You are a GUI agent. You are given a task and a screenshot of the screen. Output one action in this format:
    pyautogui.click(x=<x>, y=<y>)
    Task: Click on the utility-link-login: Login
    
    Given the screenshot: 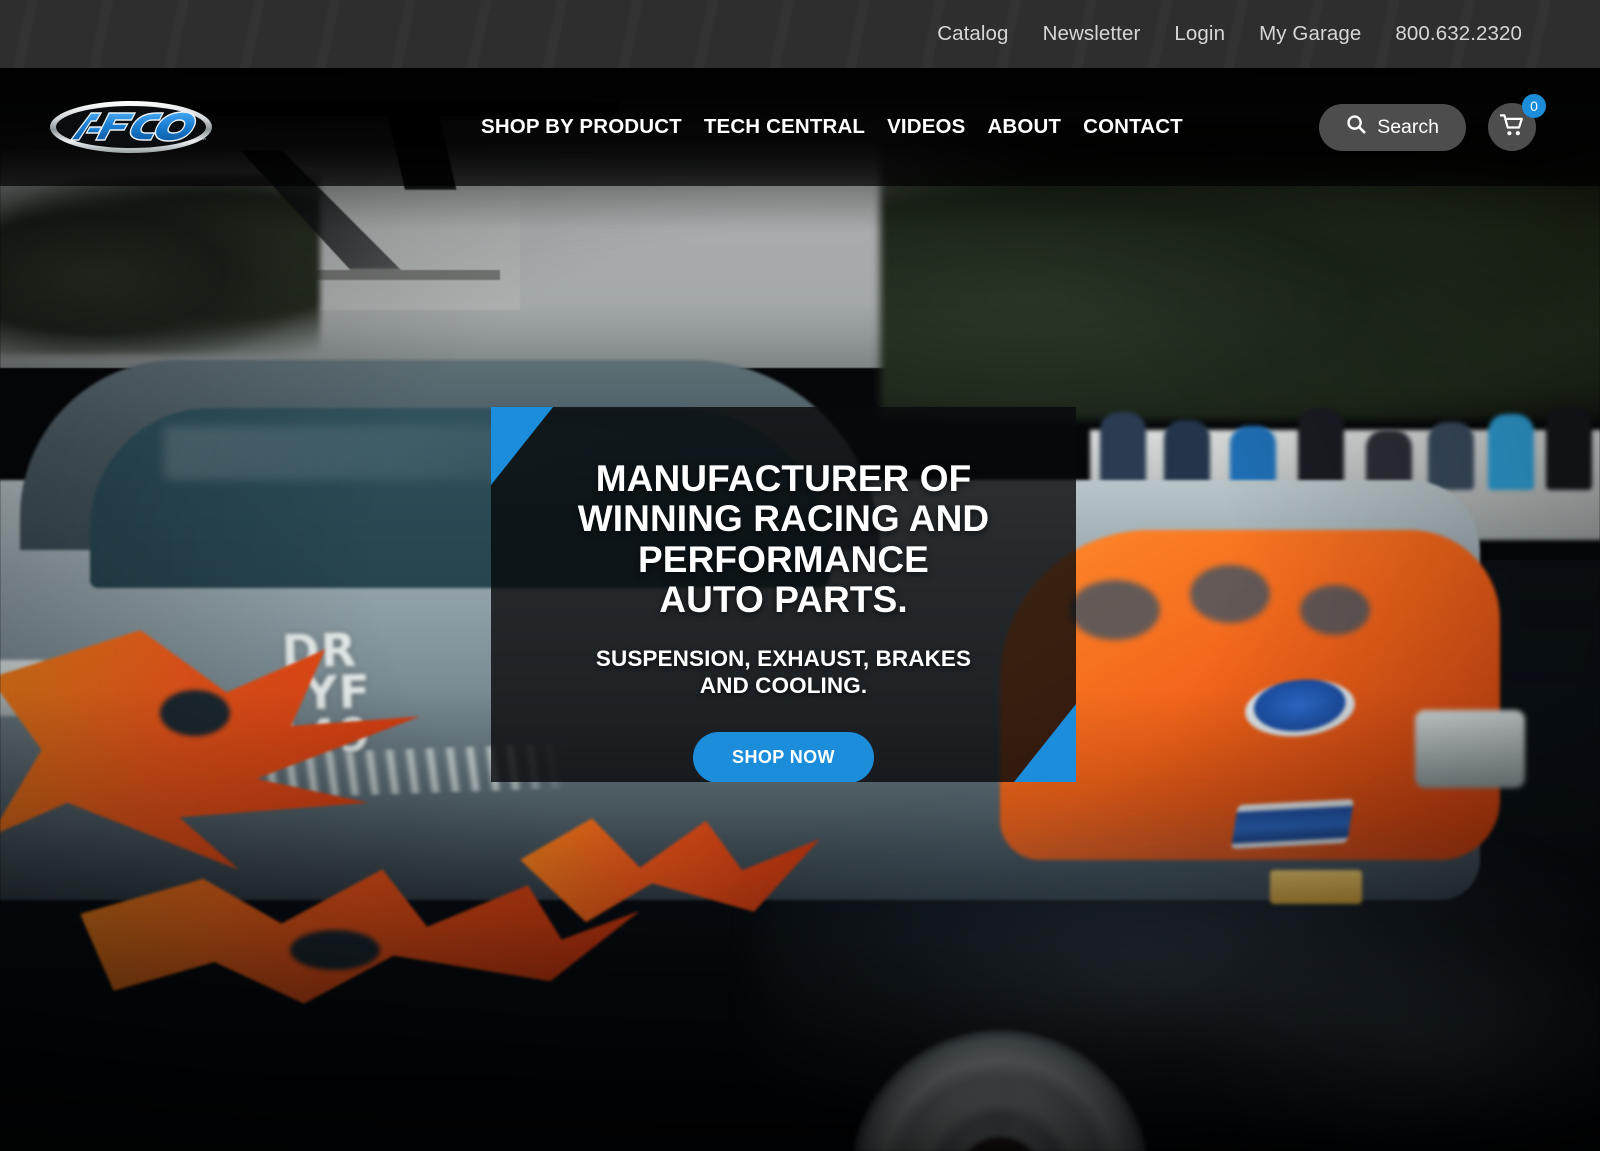 What is the action you would take?
    pyautogui.click(x=1199, y=34)
    